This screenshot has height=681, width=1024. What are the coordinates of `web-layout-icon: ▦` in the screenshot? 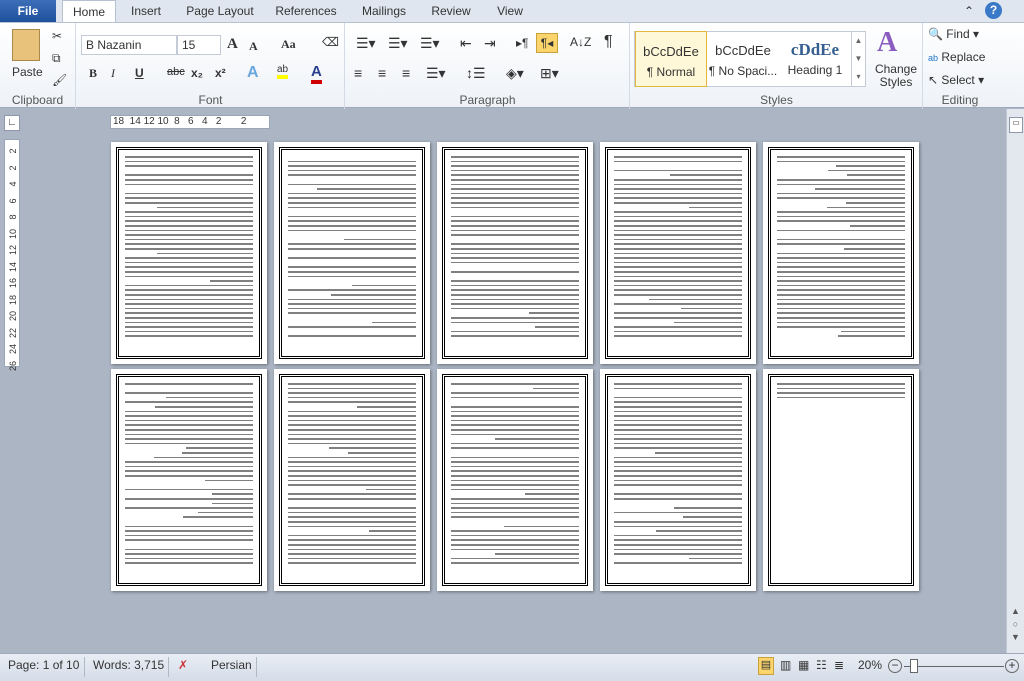 It's located at (803, 665).